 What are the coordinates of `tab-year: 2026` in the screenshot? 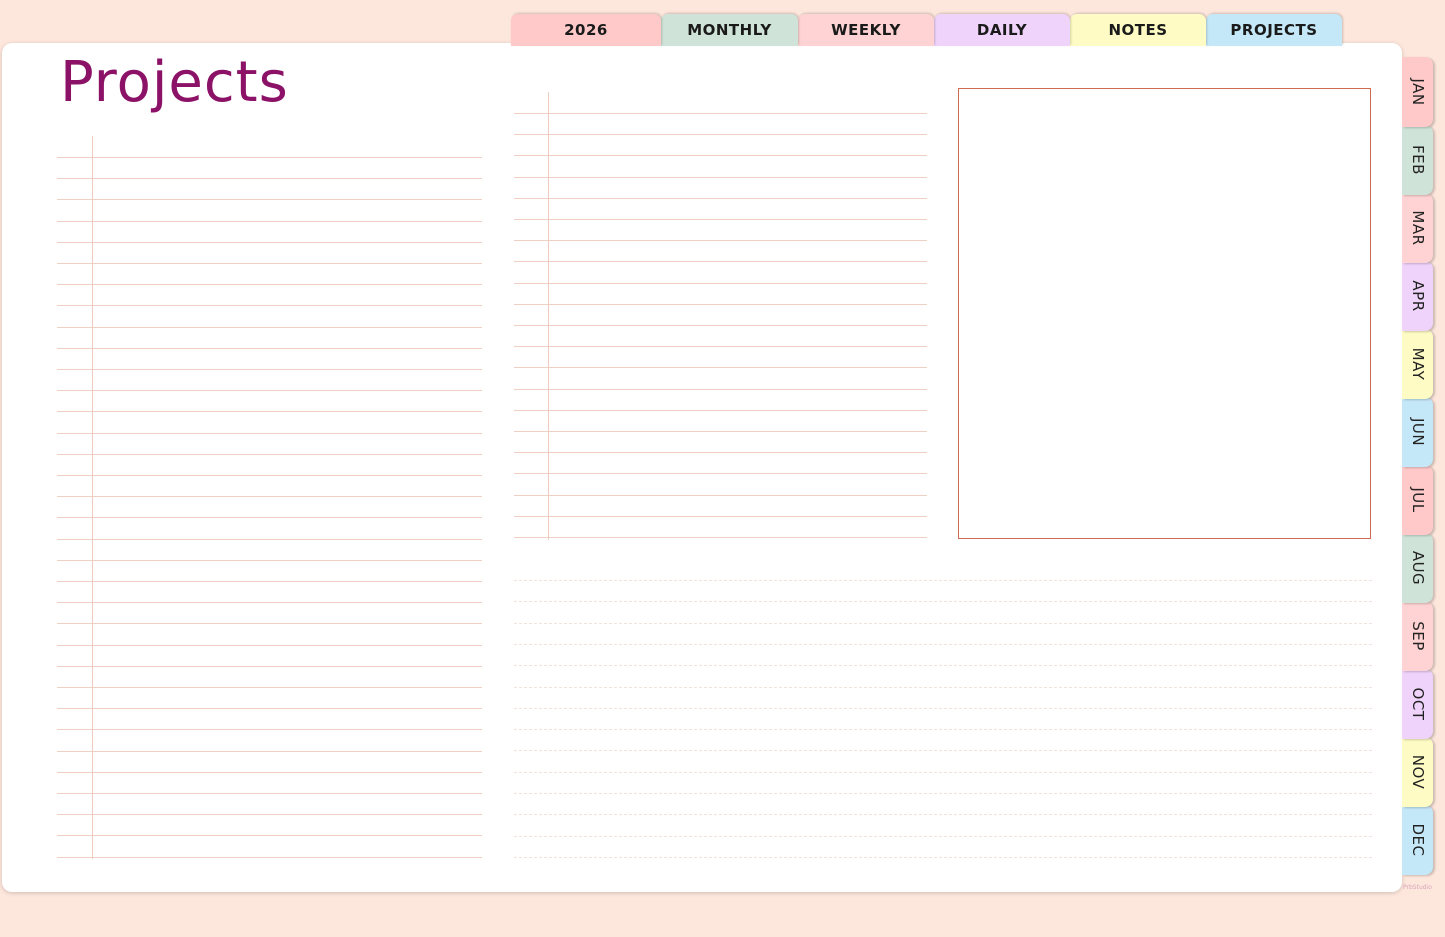 It's located at (586, 30).